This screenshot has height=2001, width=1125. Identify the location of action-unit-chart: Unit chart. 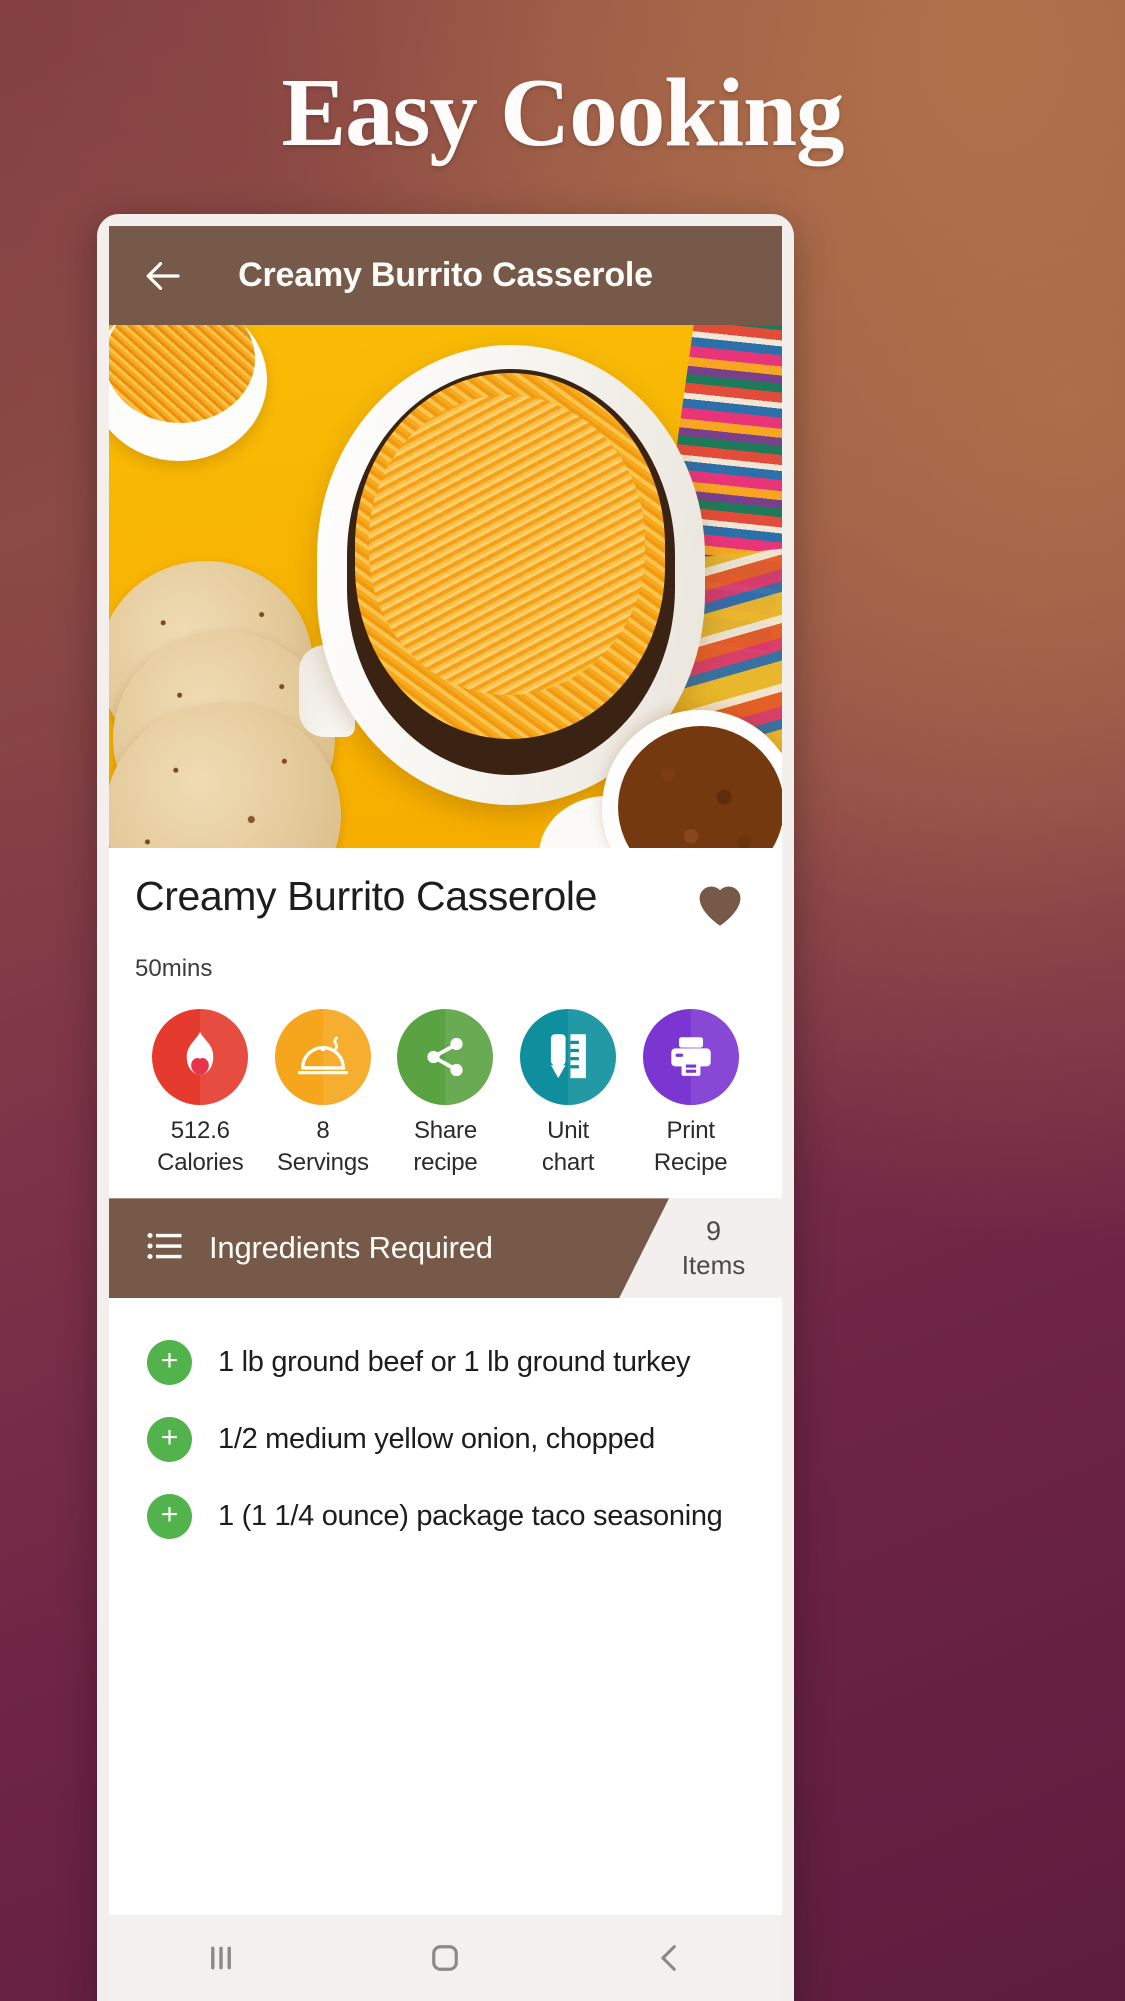
(568, 1093).